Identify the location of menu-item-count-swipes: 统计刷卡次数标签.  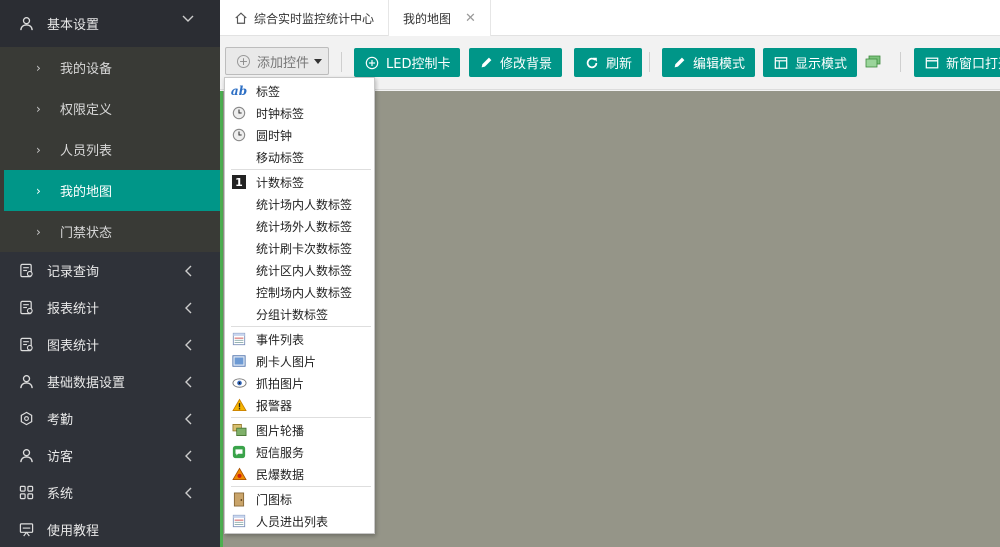
(299, 248).